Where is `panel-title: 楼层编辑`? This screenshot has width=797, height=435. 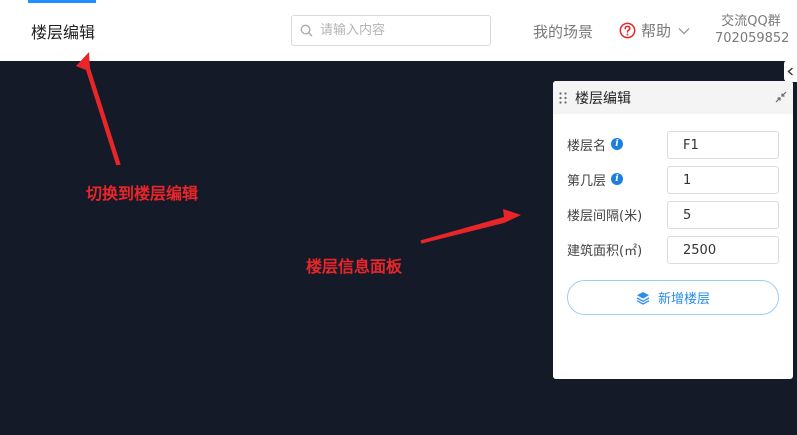 panel-title: 楼层编辑 is located at coordinates (603, 98).